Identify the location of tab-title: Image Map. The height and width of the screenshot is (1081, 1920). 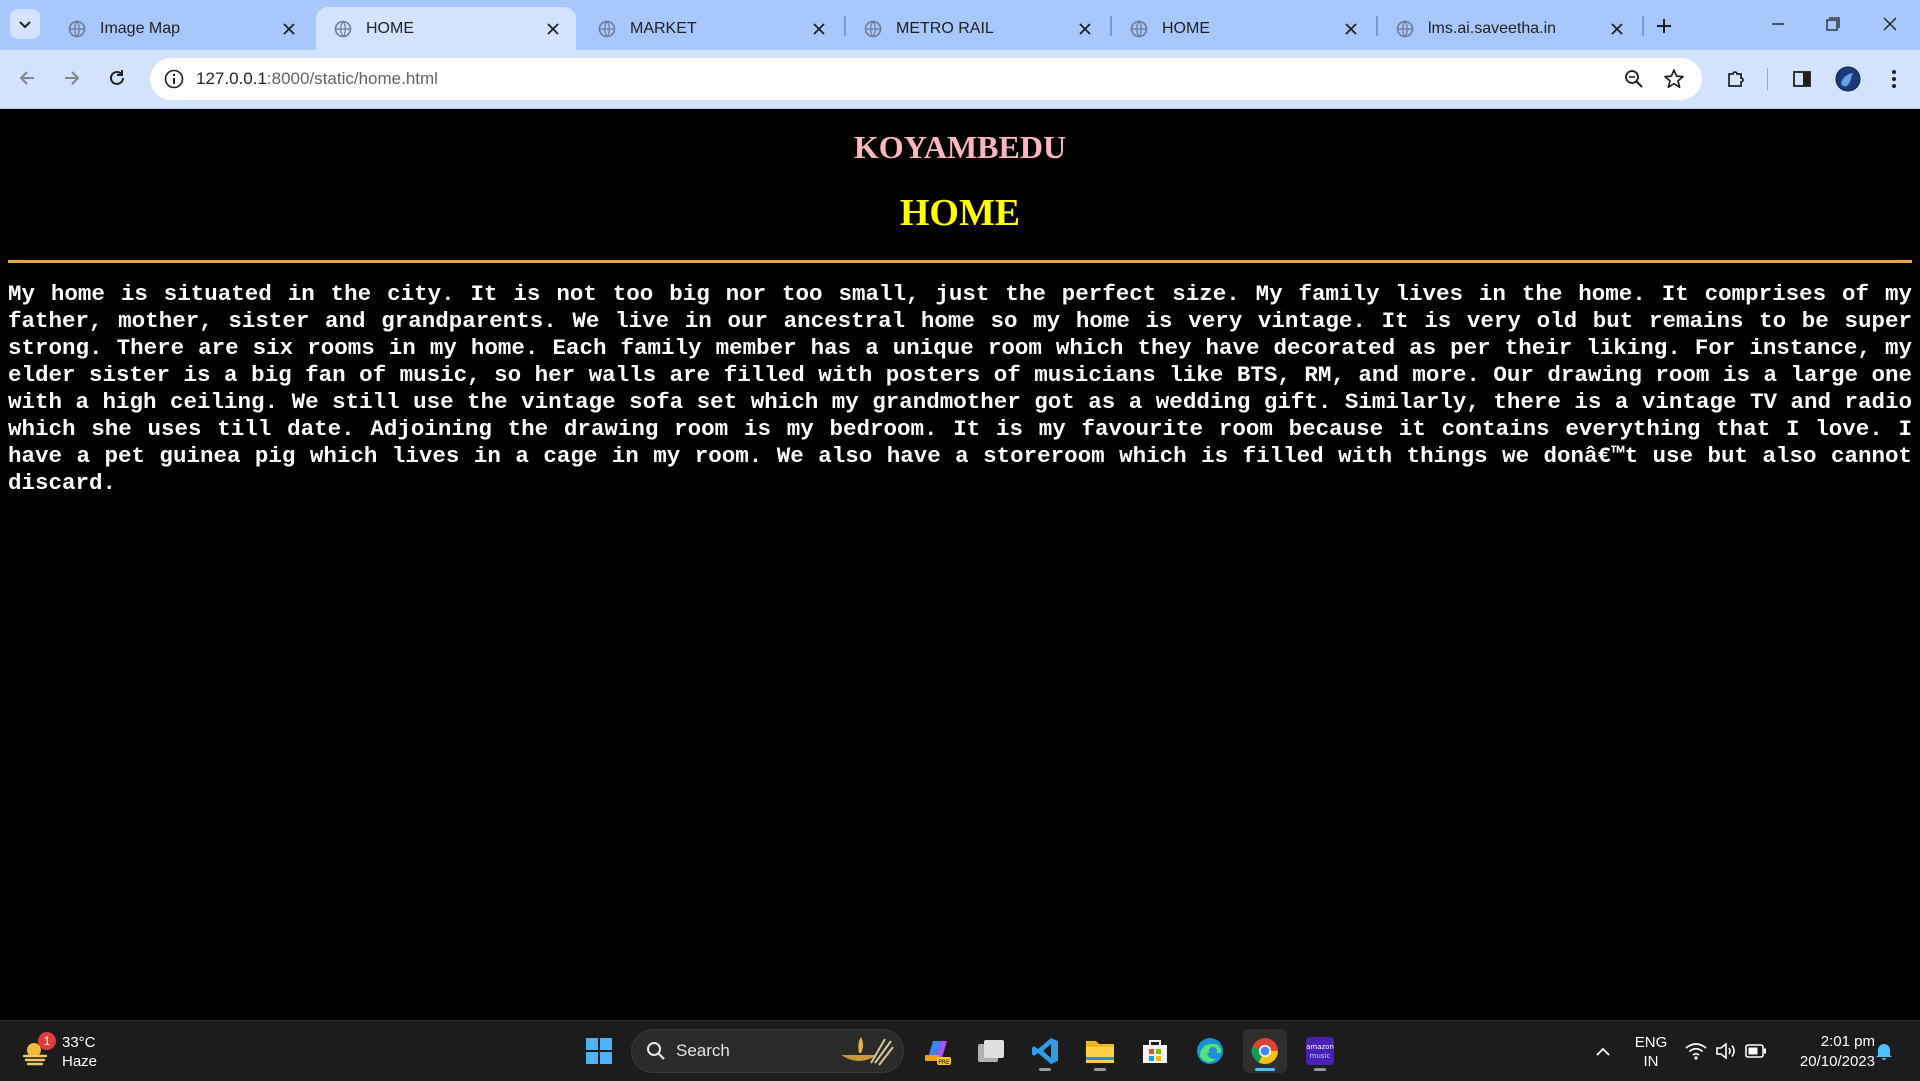
(140, 28).